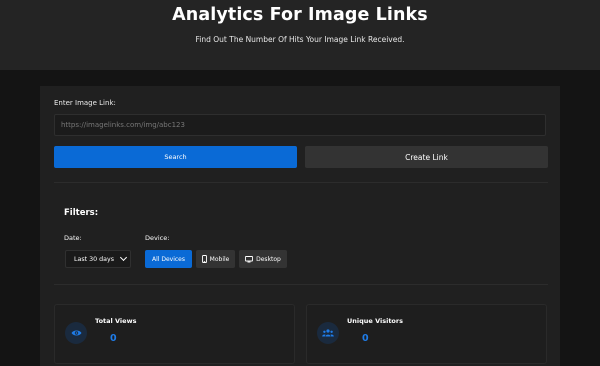 This screenshot has height=366, width=600. Describe the element at coordinates (81, 213) in the screenshot. I see `filters-title: Filters:` at that location.